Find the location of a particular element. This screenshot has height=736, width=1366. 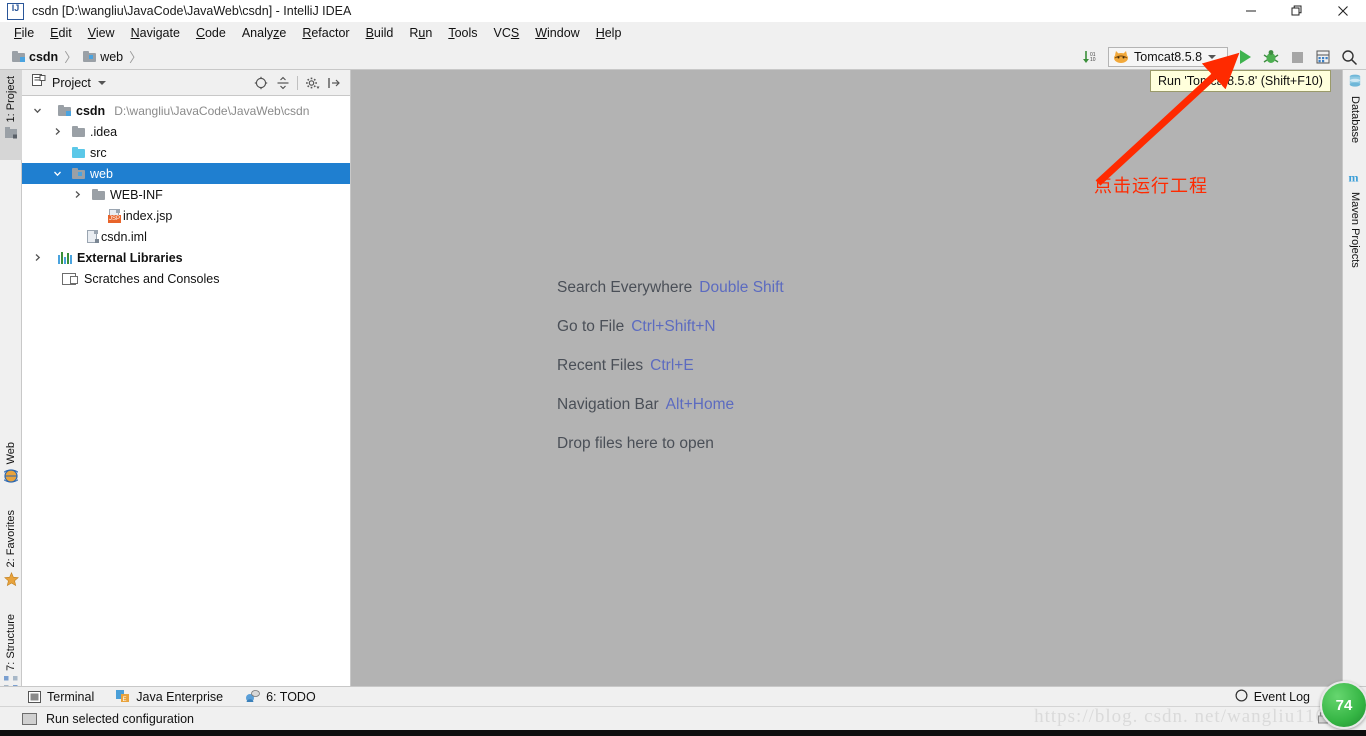

sidebar-item-project-label: 1: Project is located at coordinates (11, 99).